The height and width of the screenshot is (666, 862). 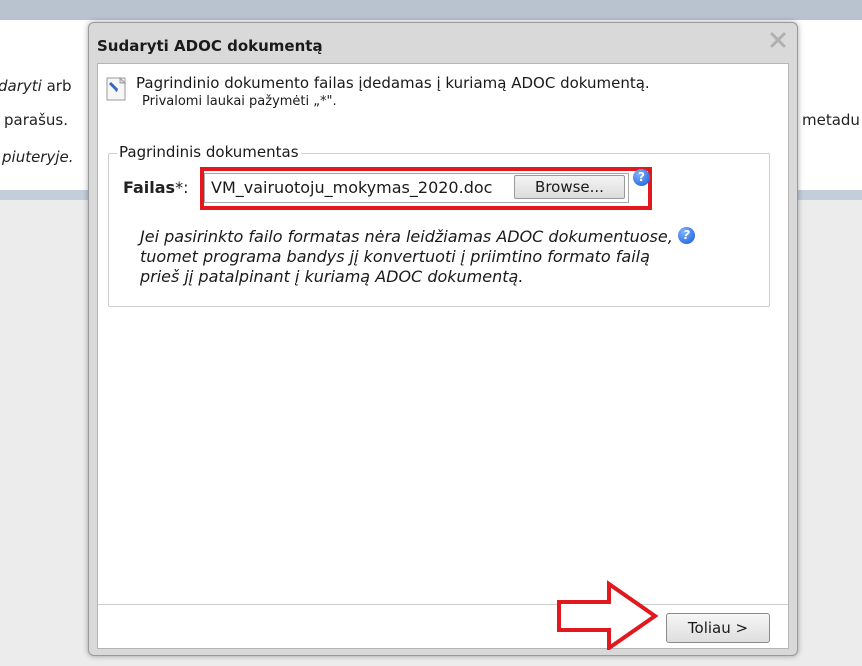 What do you see at coordinates (426, 188) in the screenshot?
I see `highlight-box` at bounding box center [426, 188].